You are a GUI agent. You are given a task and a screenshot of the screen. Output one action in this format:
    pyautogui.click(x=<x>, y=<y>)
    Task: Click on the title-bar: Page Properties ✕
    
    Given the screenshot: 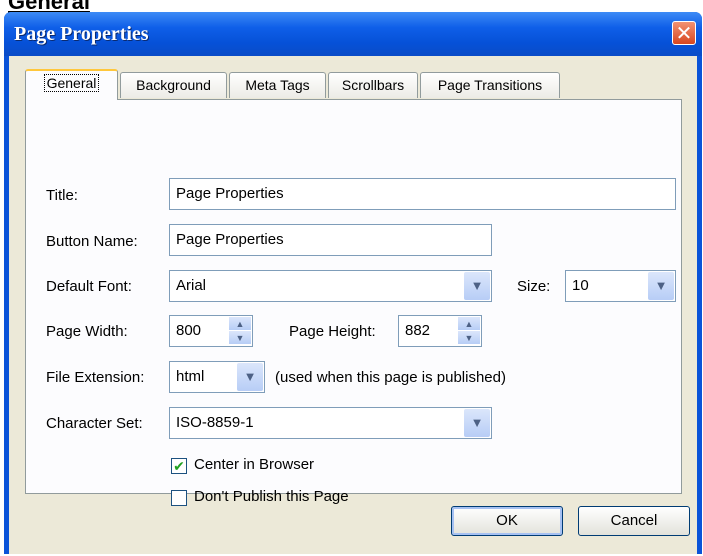 What is the action you would take?
    pyautogui.click(x=353, y=34)
    